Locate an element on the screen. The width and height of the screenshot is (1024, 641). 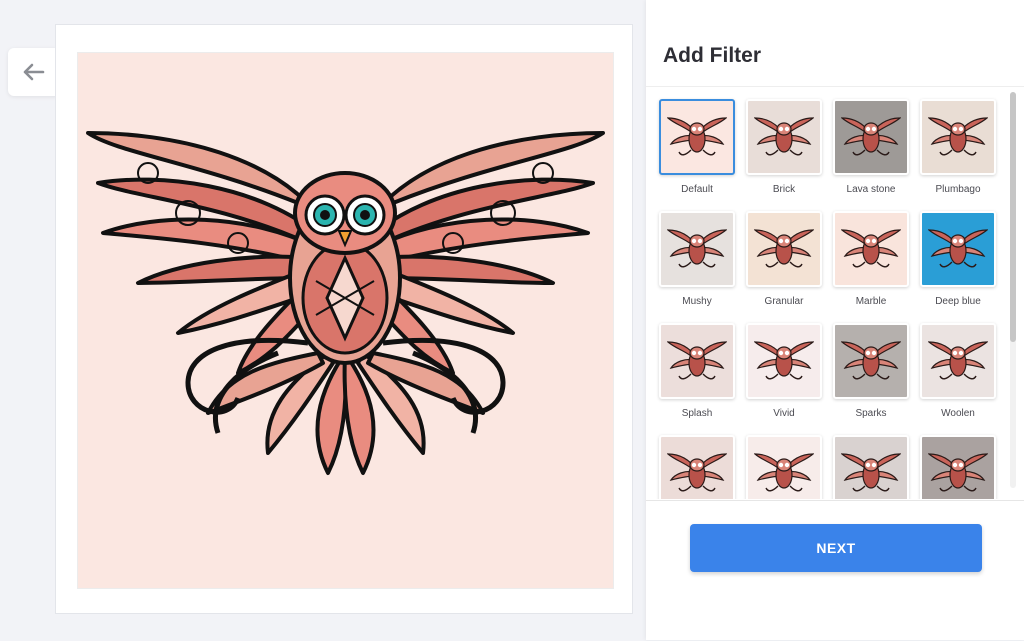
back-button is located at coordinates (33, 72).